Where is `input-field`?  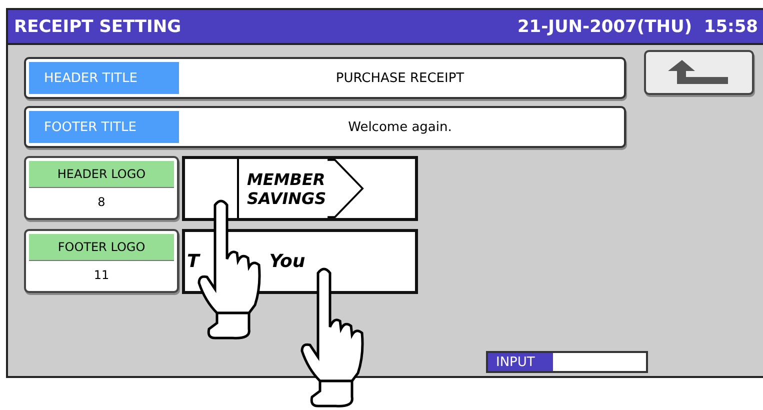
input-field is located at coordinates (599, 362).